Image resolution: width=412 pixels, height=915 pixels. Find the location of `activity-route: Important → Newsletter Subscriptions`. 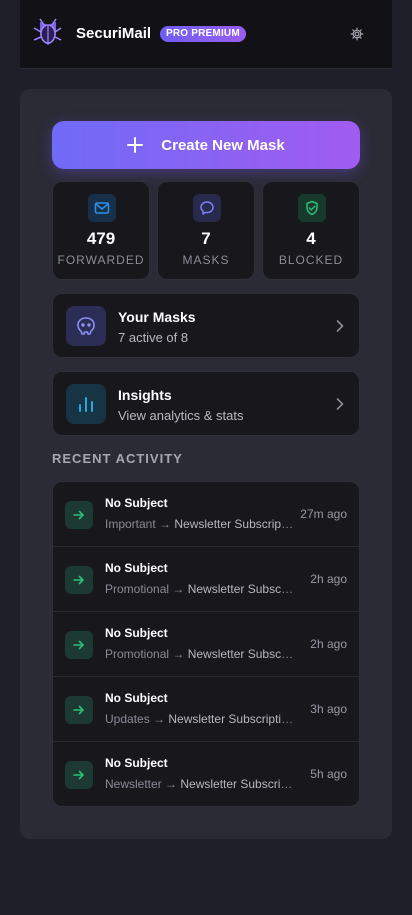

activity-route: Important → Newsletter Subscriptions is located at coordinates (200, 524).